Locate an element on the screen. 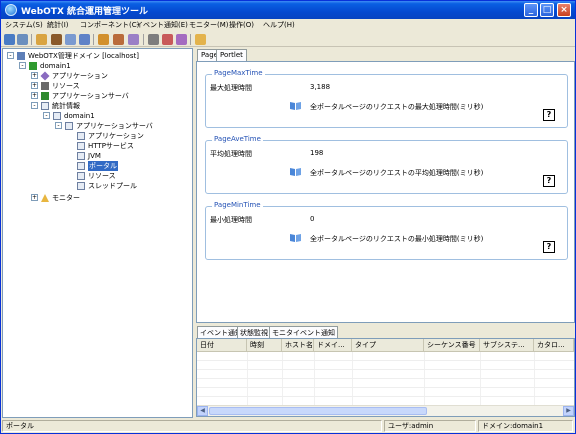  maximize-button: □ is located at coordinates (547, 10).